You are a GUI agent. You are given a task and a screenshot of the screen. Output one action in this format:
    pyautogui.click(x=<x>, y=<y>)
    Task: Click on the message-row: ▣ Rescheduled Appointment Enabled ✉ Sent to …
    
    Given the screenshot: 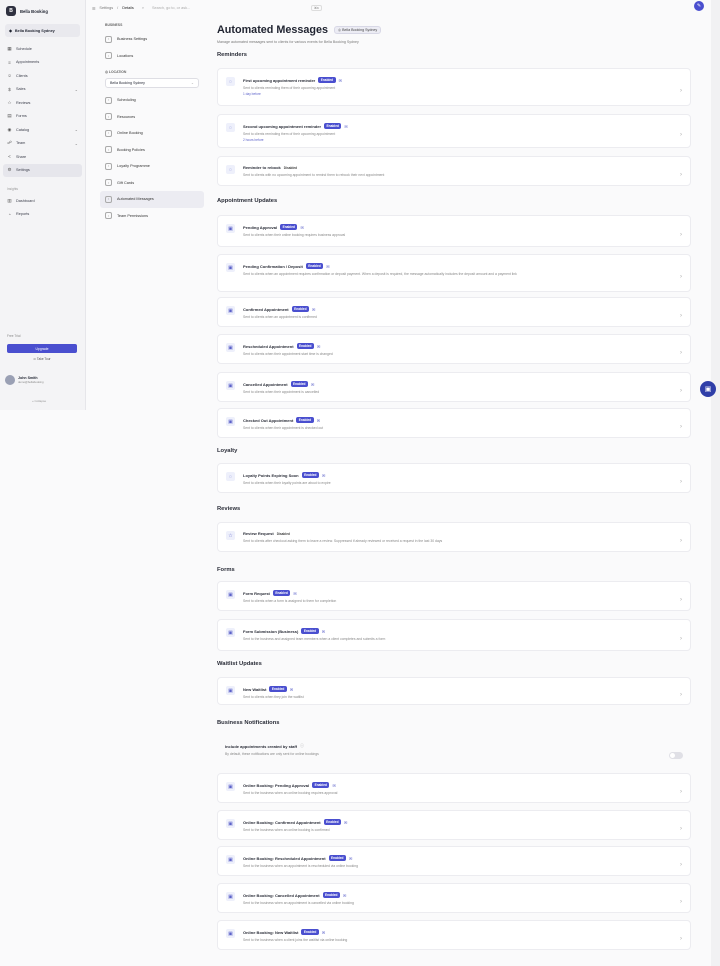 What is the action you would take?
    pyautogui.click(x=454, y=349)
    